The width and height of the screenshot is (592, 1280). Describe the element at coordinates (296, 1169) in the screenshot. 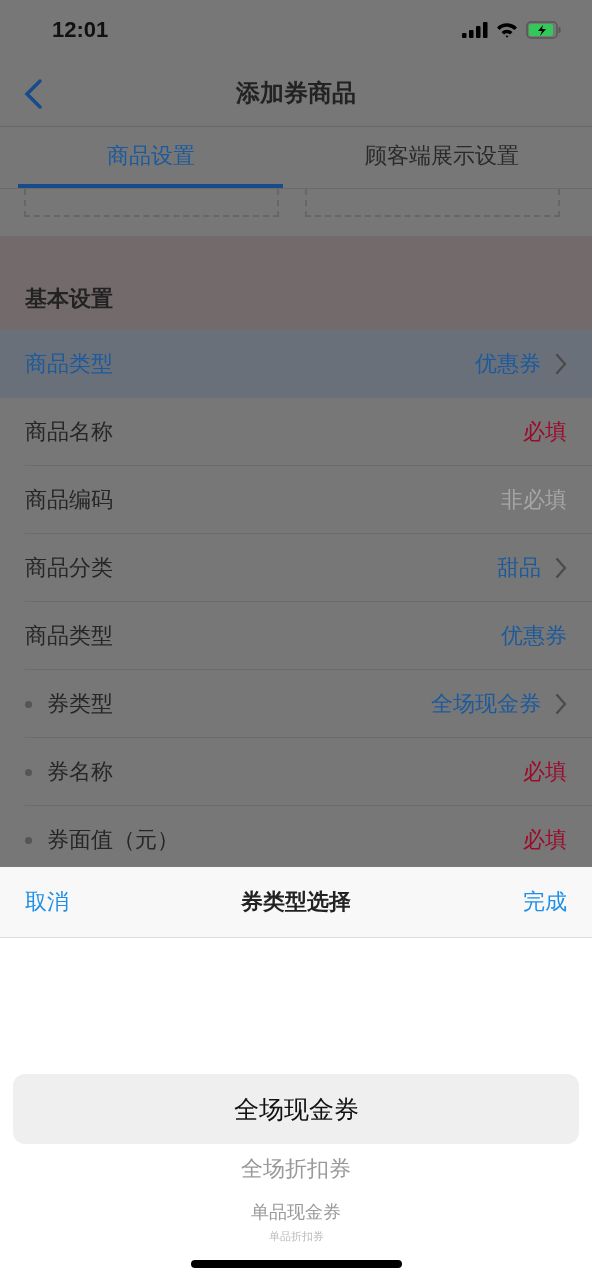

I see `picker-option: 全场折扣券` at that location.